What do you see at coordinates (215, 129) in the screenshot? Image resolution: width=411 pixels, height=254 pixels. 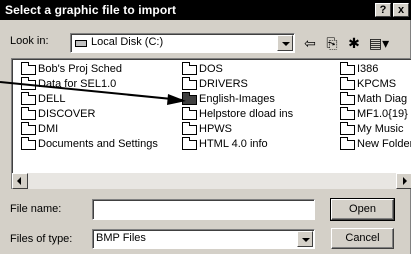 I see `folder-label: HPWS` at bounding box center [215, 129].